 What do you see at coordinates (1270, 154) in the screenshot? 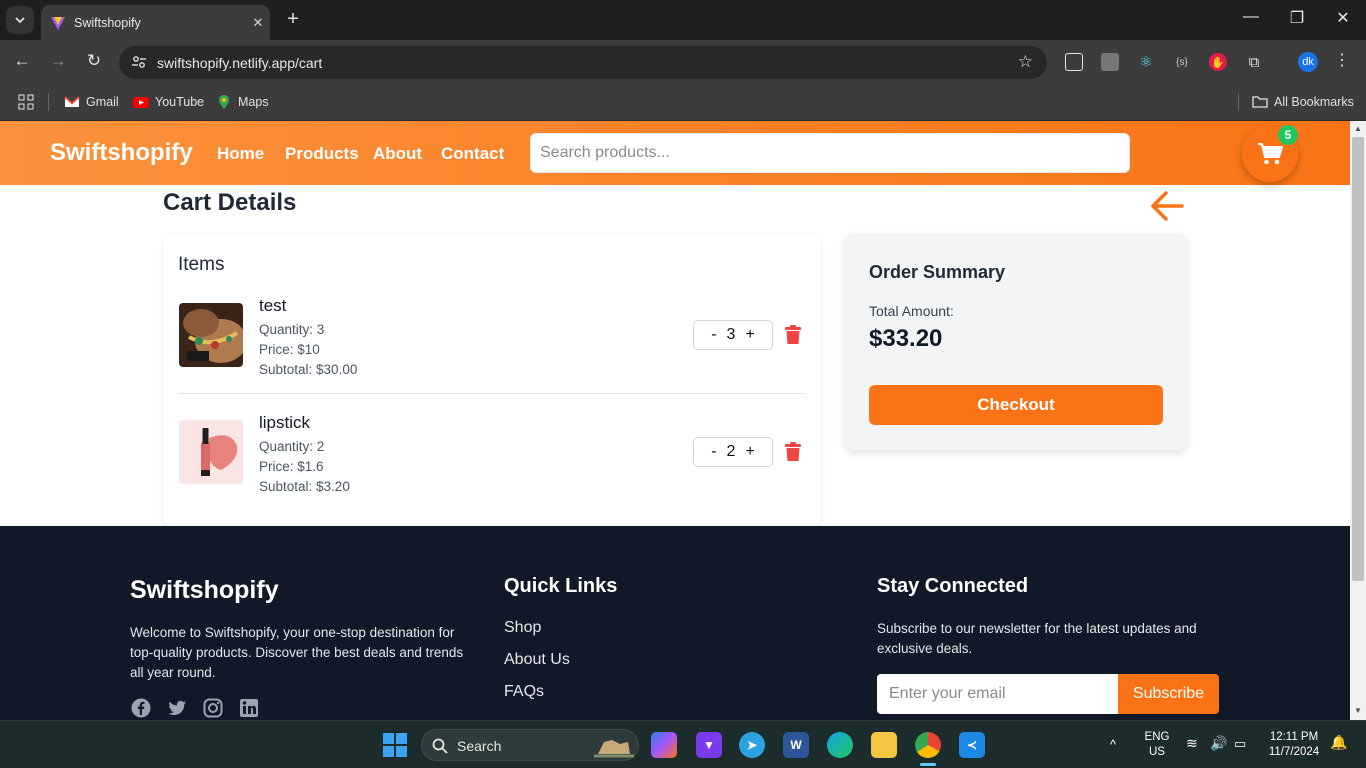
I see `shopping-cart-icon` at bounding box center [1270, 154].